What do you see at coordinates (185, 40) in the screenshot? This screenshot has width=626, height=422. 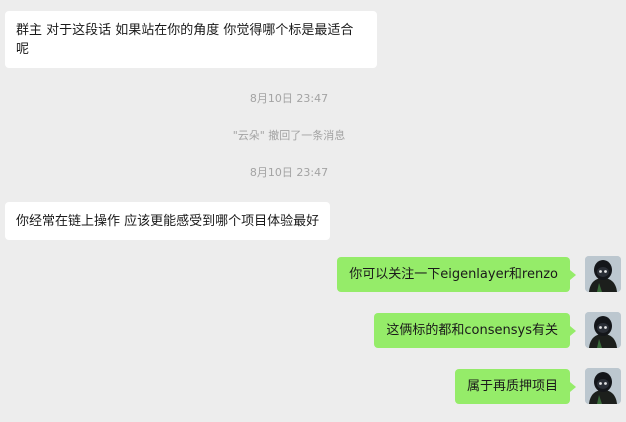 I see `message-text: 群主 对于这段话 如果站在你的角度 你觉得哪个标是最适合呢` at bounding box center [185, 40].